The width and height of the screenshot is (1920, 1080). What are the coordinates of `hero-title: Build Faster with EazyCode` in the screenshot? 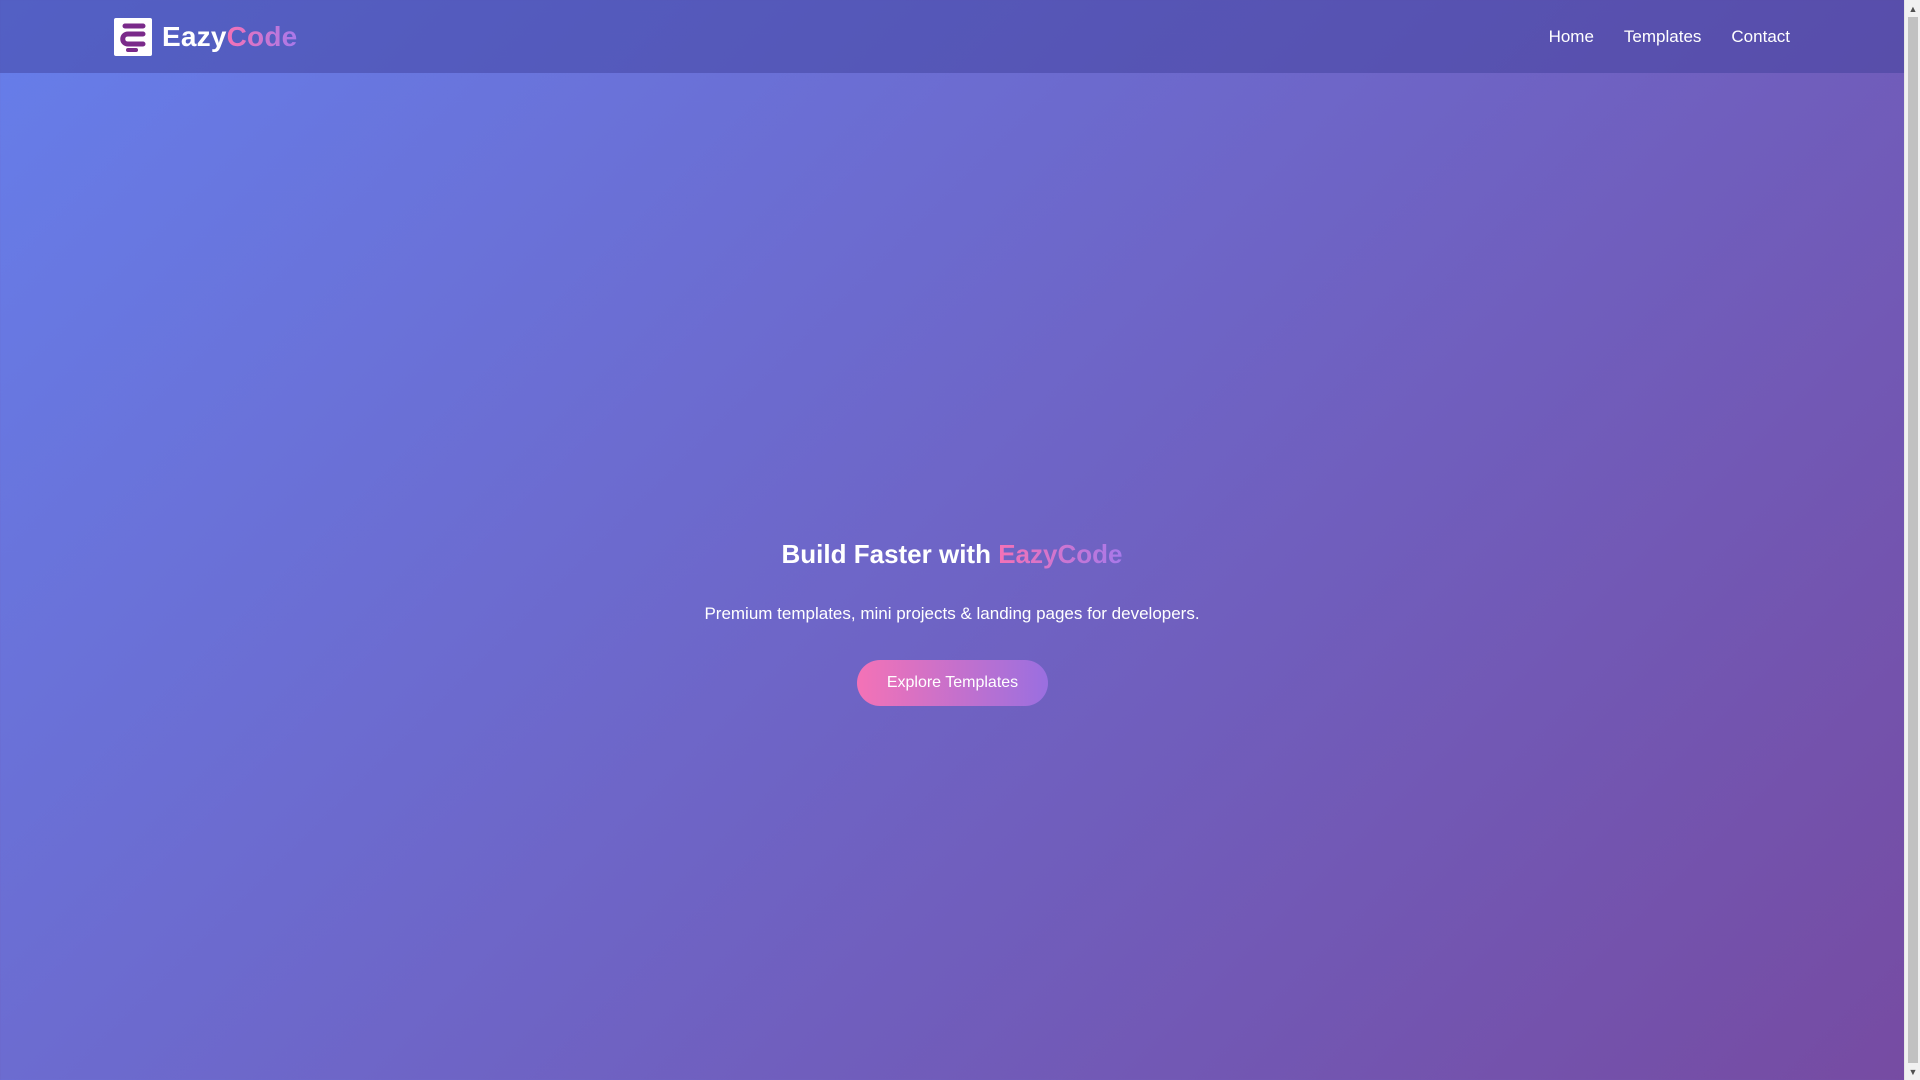 It's located at (952, 554).